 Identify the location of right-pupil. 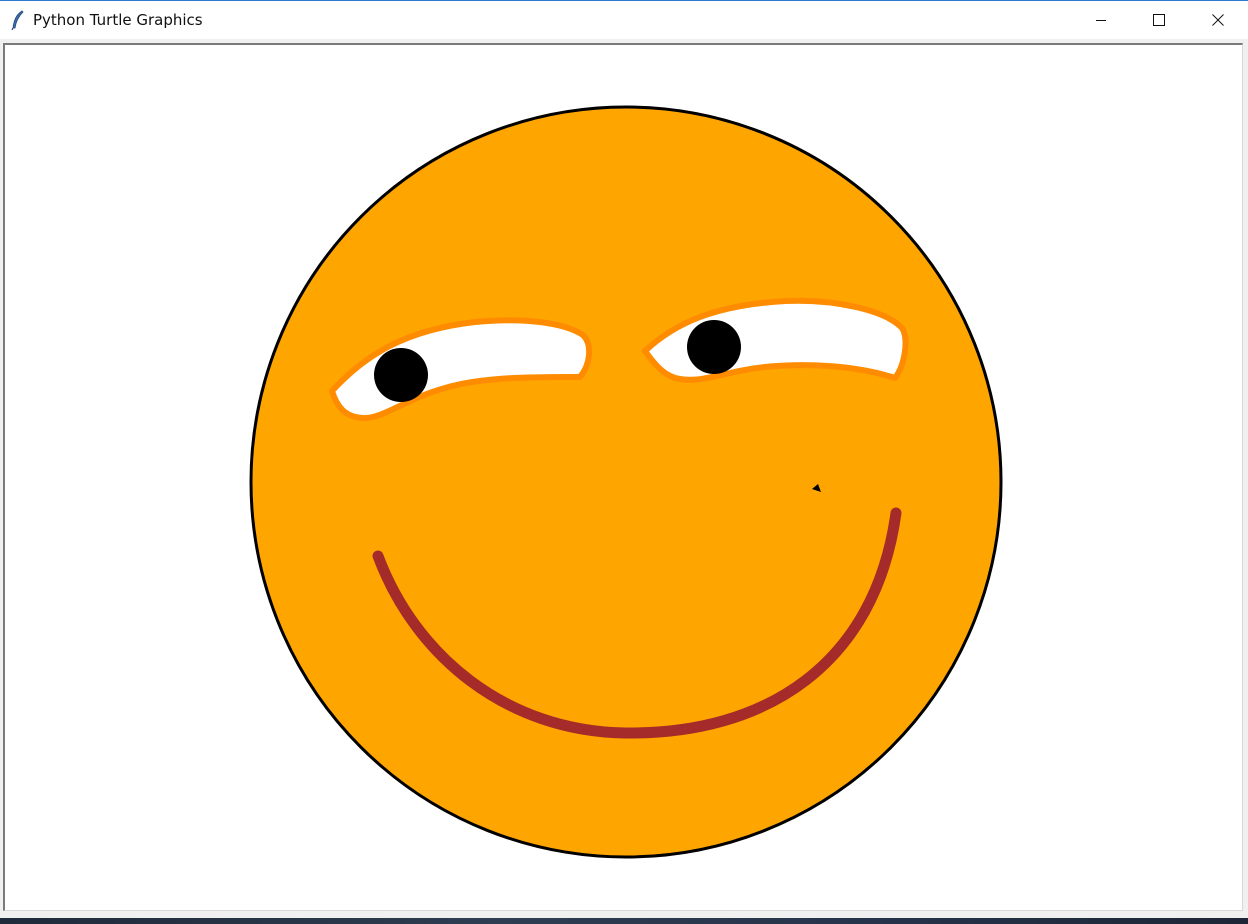
(714, 347).